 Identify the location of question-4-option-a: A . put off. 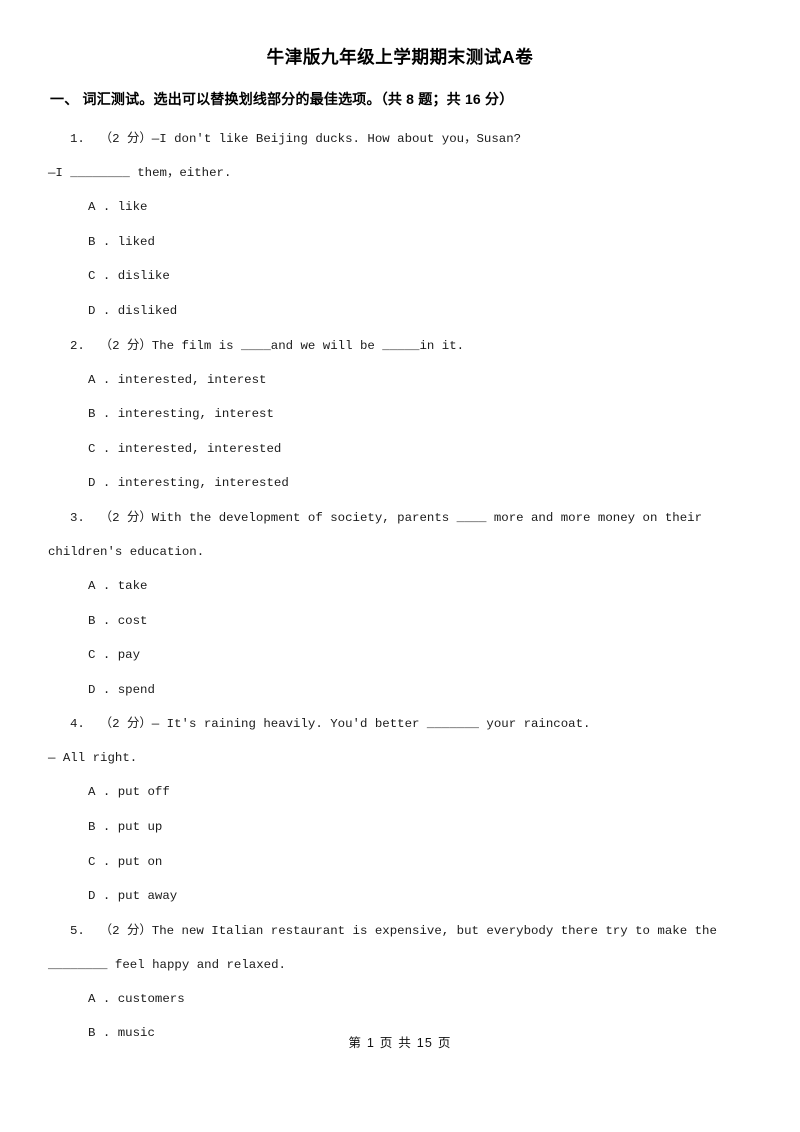
(400, 792).